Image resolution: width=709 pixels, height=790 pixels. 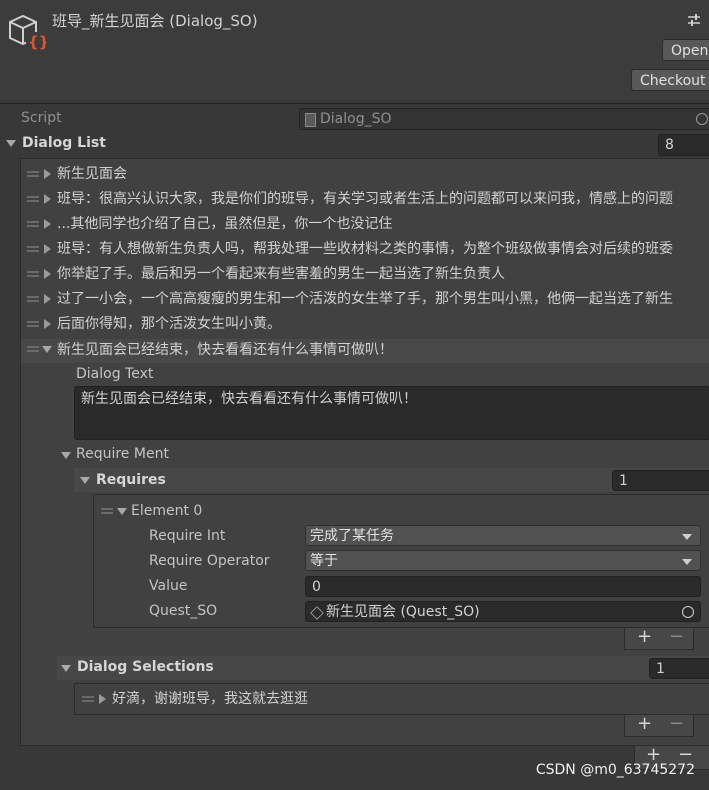 I want to click on require-operator-value: 等于, so click(x=324, y=561).